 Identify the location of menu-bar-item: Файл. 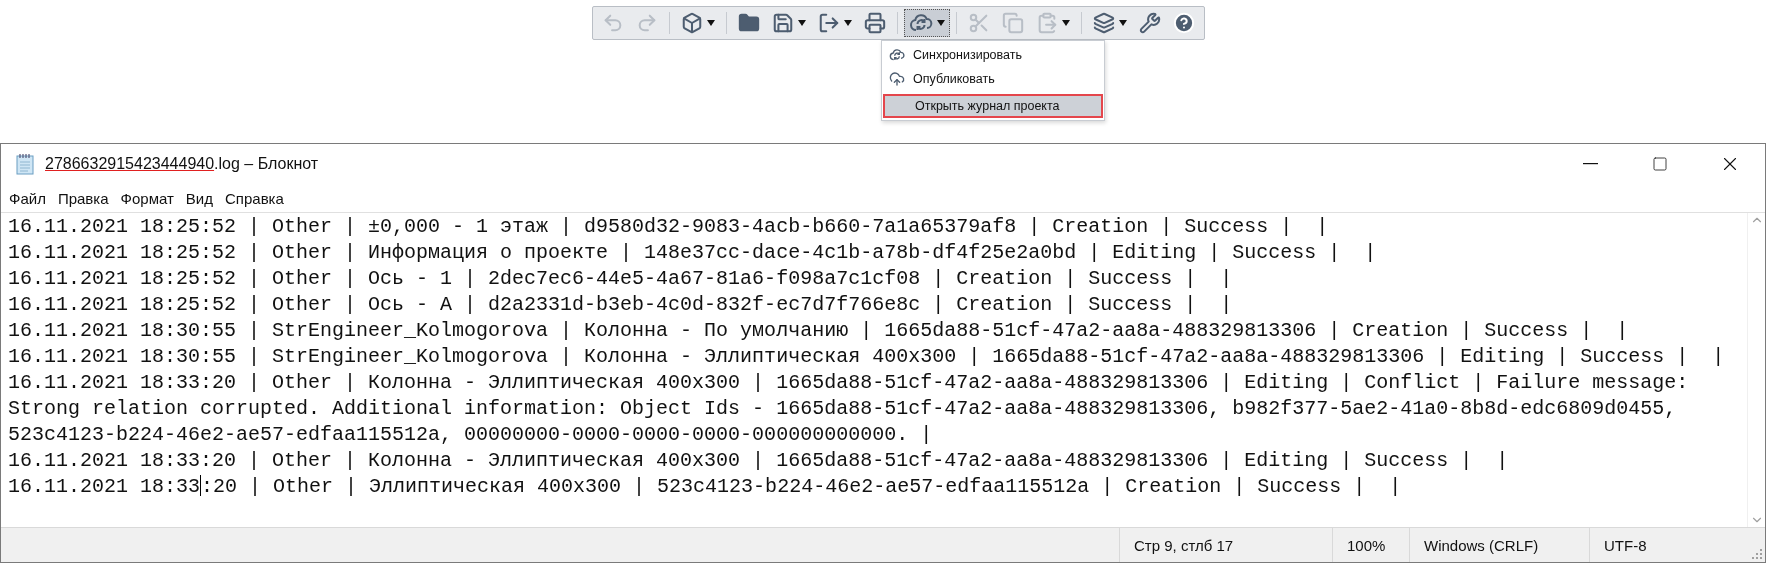
(27, 198).